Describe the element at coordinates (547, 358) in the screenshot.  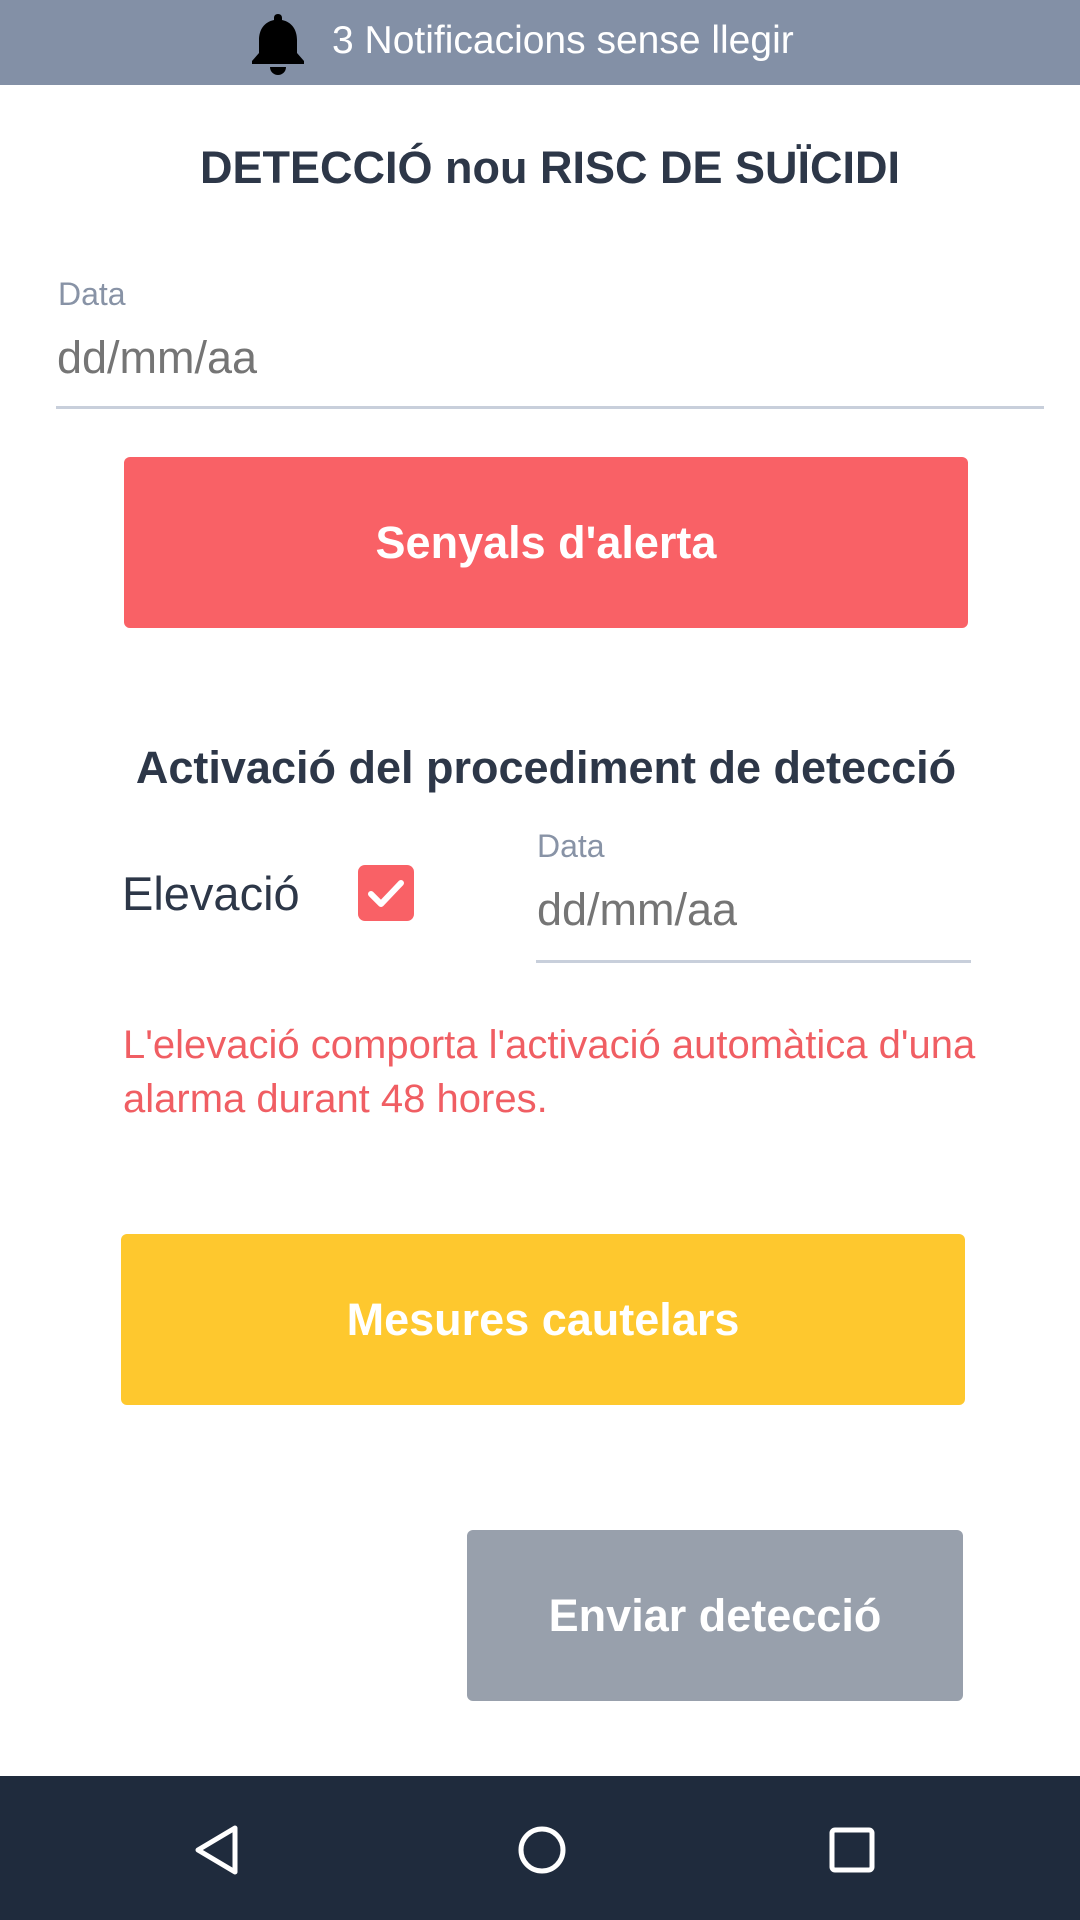
I see `date-input` at that location.